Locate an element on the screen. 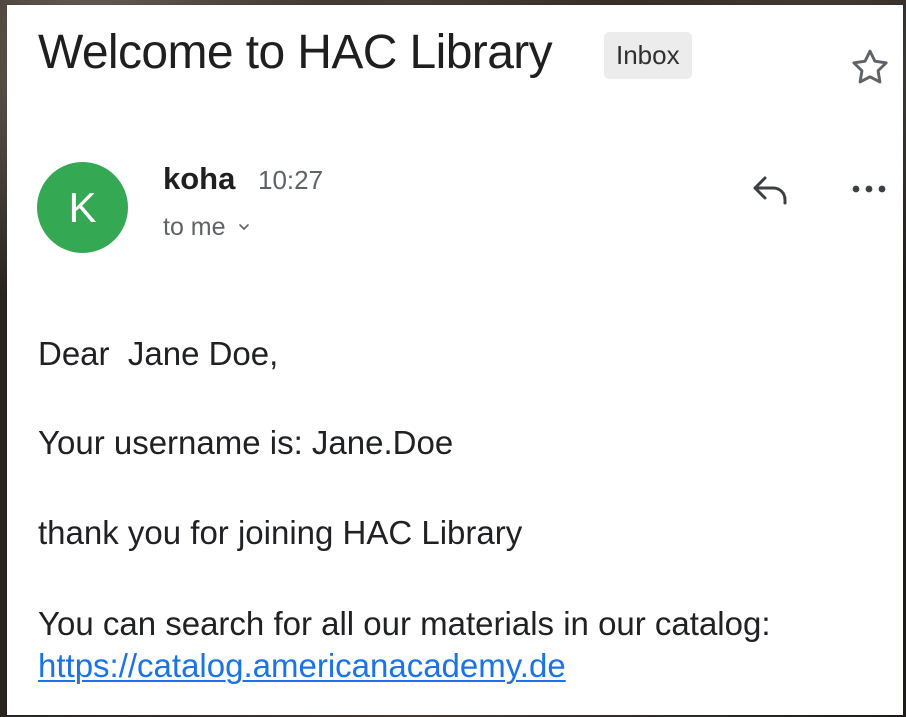 The width and height of the screenshot is (906, 717). email-greeting: Dear Jane Doe, is located at coordinates (158, 353).